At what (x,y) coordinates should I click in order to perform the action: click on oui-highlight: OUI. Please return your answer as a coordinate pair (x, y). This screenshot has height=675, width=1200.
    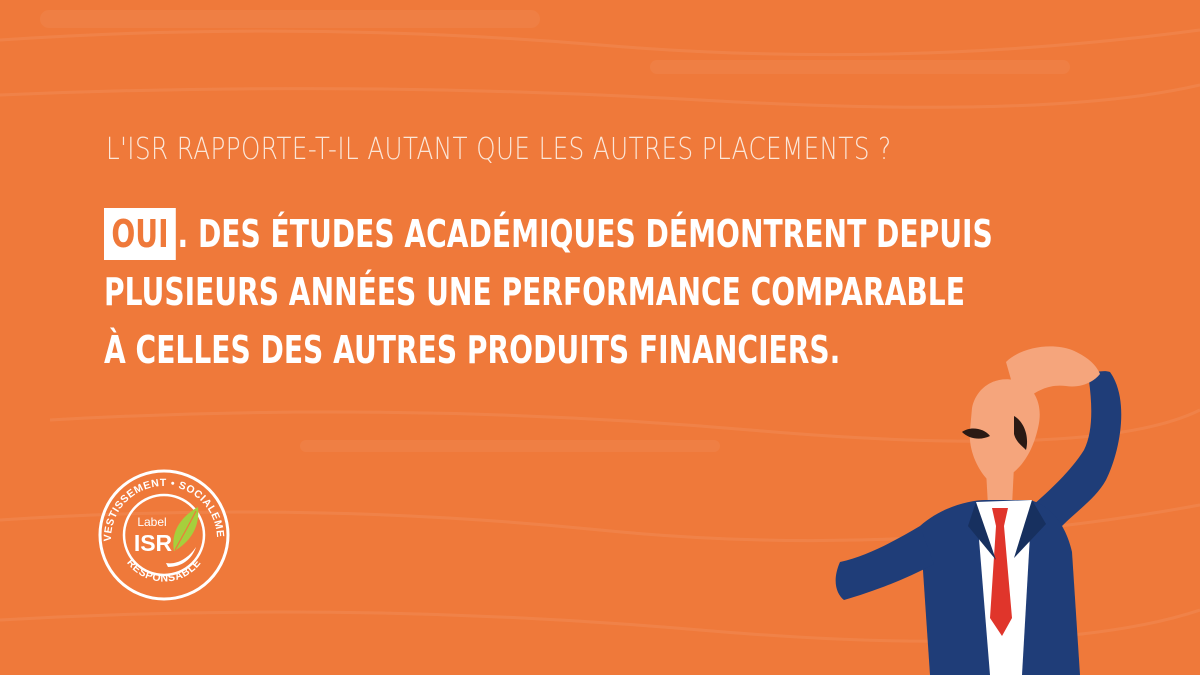
    Looking at the image, I should click on (140, 234).